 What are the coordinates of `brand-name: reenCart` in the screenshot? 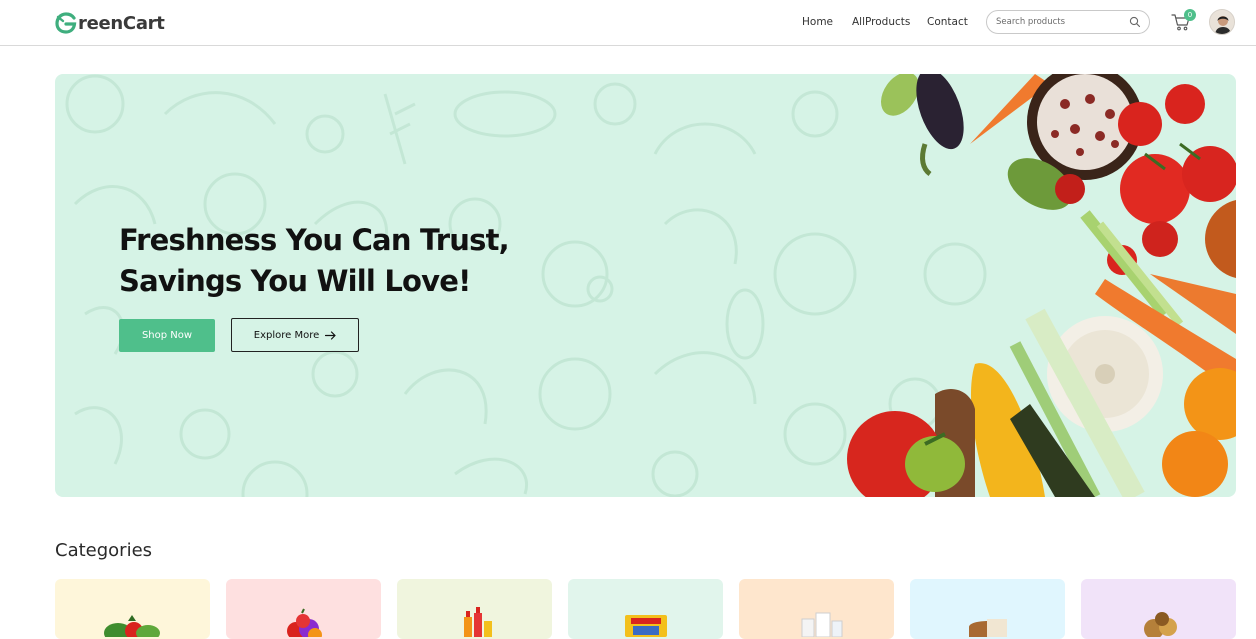 It's located at (121, 23).